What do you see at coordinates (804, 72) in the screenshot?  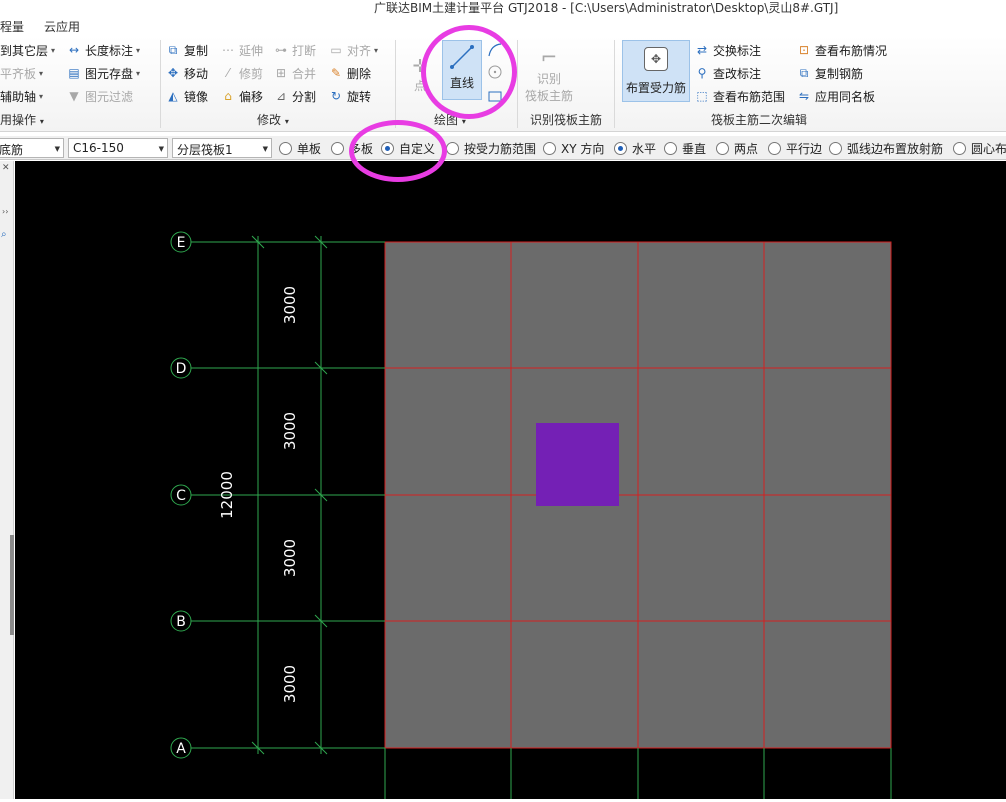 I see `copy-rebar-icon: ⧉` at bounding box center [804, 72].